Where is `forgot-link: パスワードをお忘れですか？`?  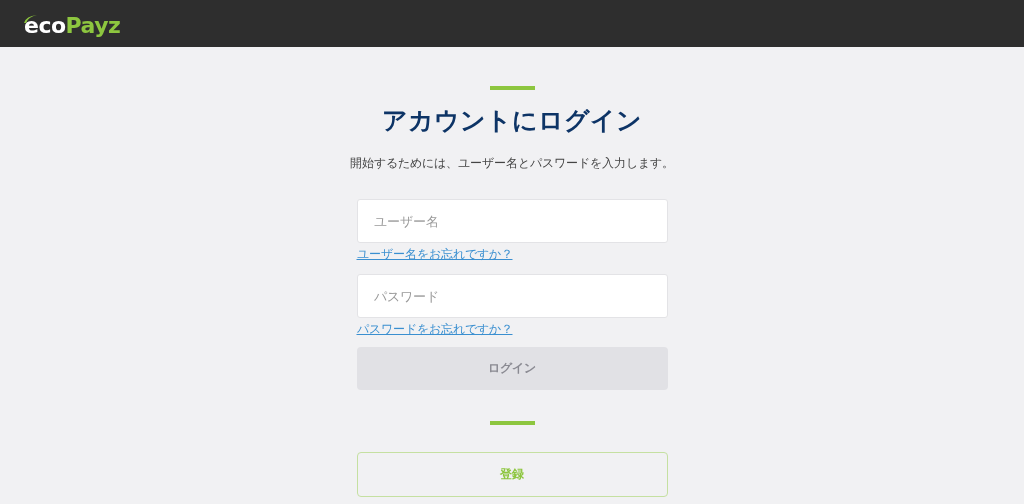
forgot-link: パスワードをお忘れですか？ is located at coordinates (434, 329).